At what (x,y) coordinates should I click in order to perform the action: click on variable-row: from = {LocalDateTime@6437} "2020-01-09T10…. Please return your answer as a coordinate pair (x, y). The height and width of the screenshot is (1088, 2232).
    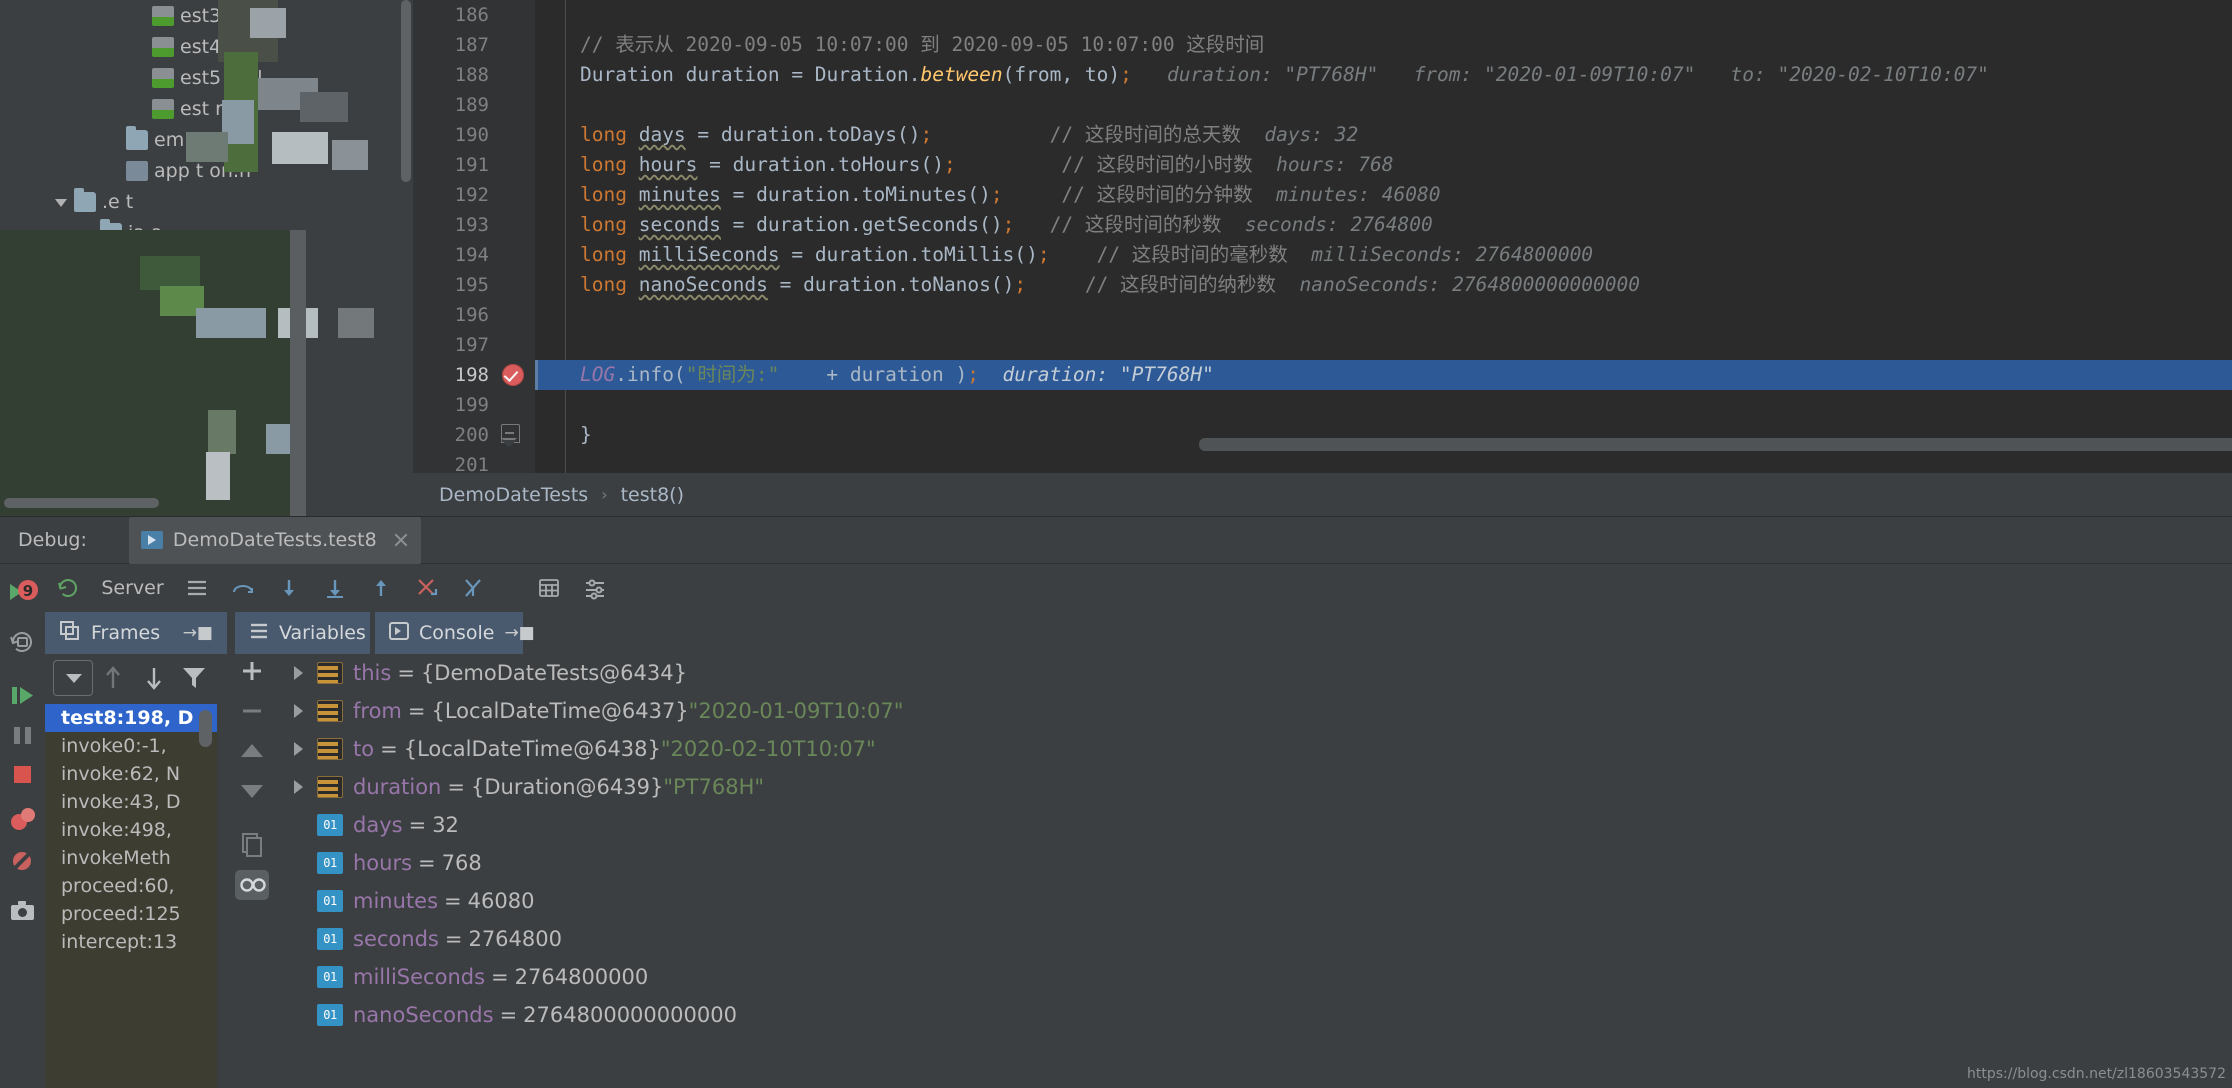
    Looking at the image, I should click on (1259, 711).